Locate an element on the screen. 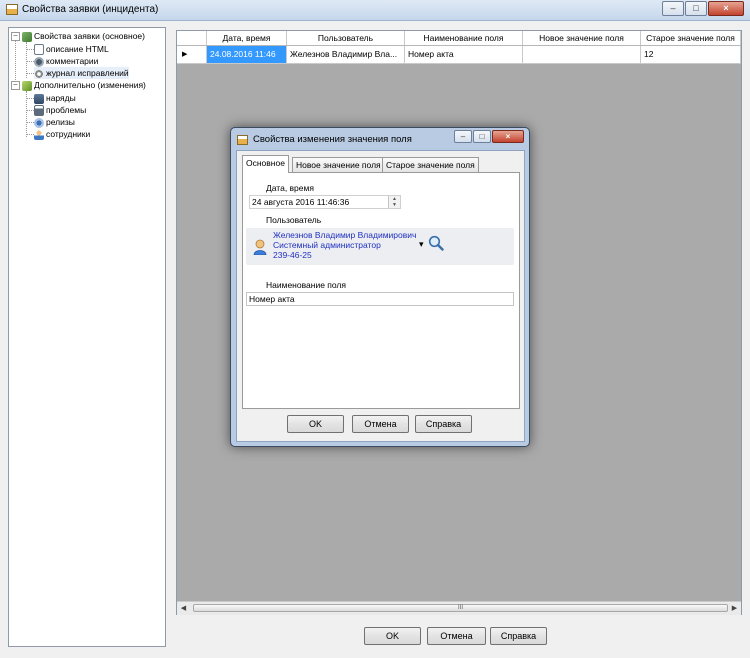 The height and width of the screenshot is (658, 750). clipboard-icon is located at coordinates (39, 98).